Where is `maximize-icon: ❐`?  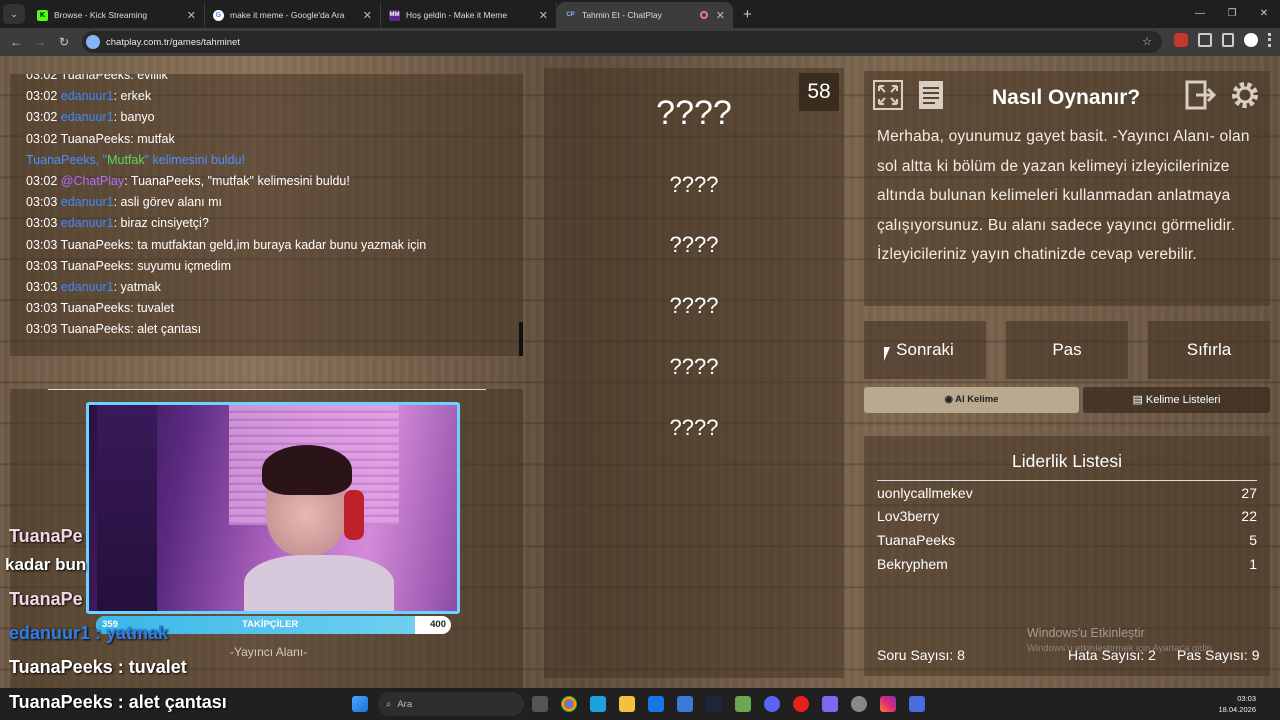
maximize-icon: ❐ is located at coordinates (1232, 14).